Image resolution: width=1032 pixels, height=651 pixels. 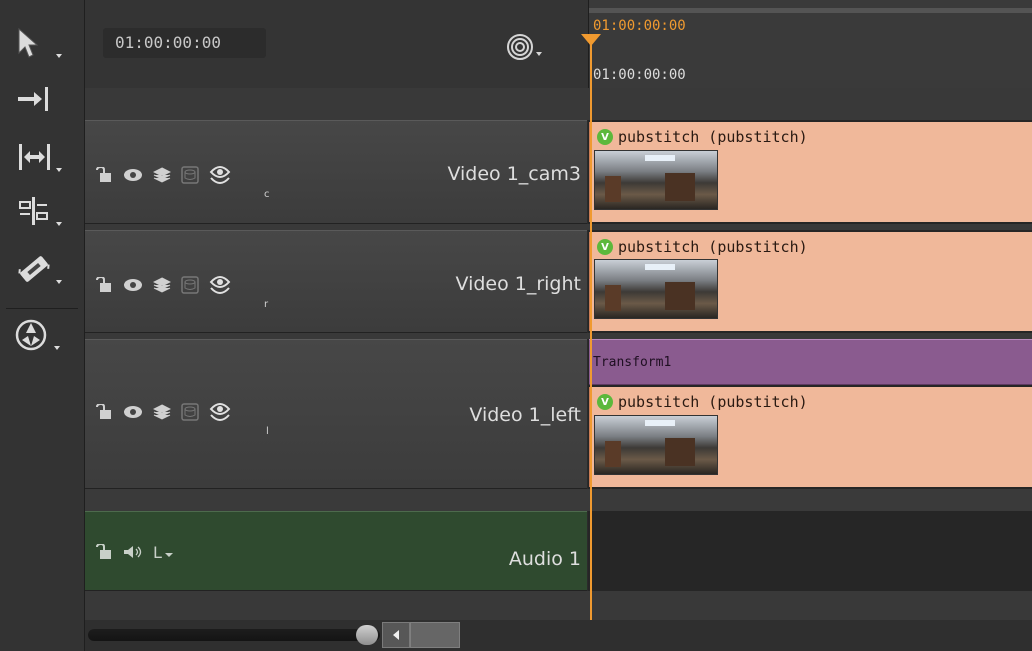 I want to click on multi-view-tool-button, so click(x=39, y=335).